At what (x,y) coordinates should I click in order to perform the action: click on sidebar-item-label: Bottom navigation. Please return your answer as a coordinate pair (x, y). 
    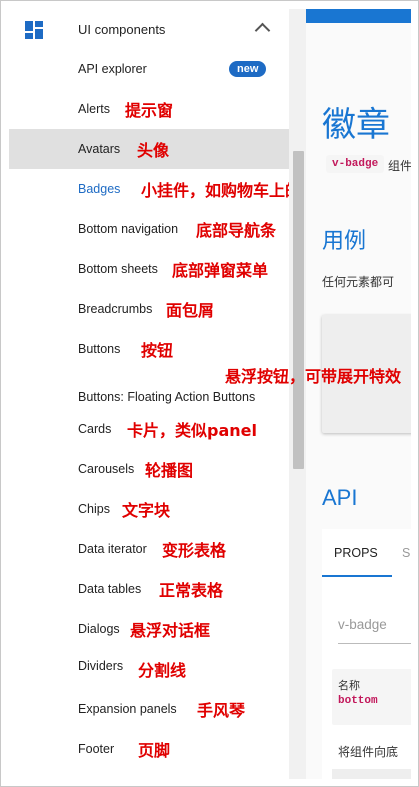
    Looking at the image, I should click on (128, 229).